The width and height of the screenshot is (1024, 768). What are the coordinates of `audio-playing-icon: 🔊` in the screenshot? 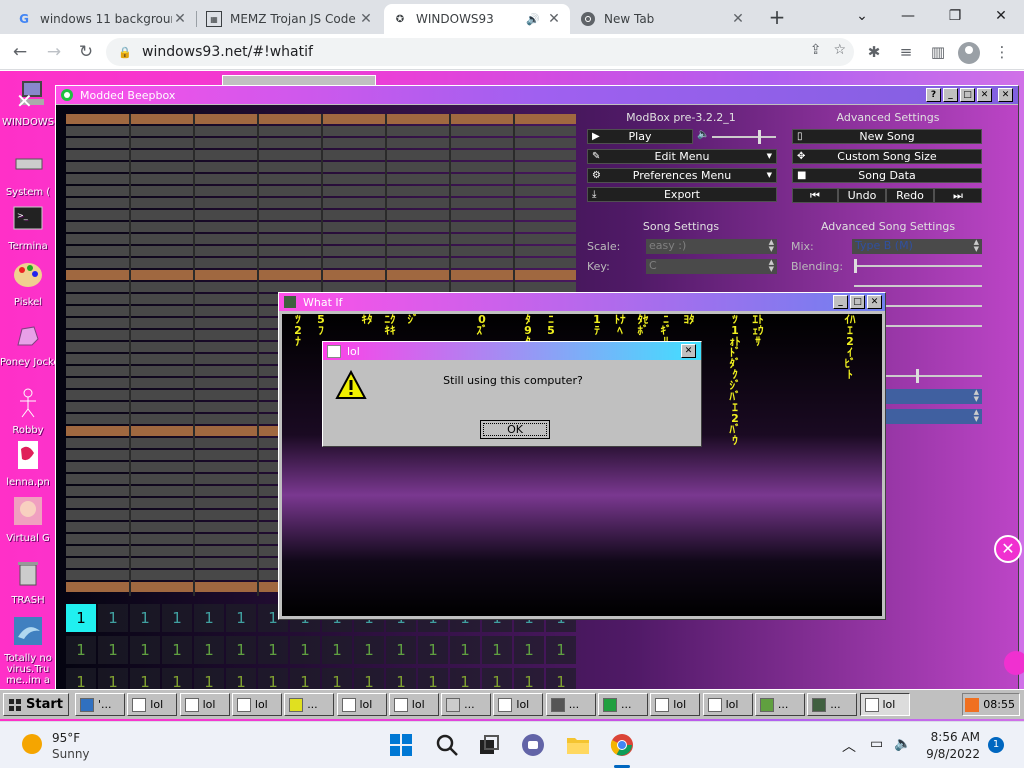 It's located at (533, 19).